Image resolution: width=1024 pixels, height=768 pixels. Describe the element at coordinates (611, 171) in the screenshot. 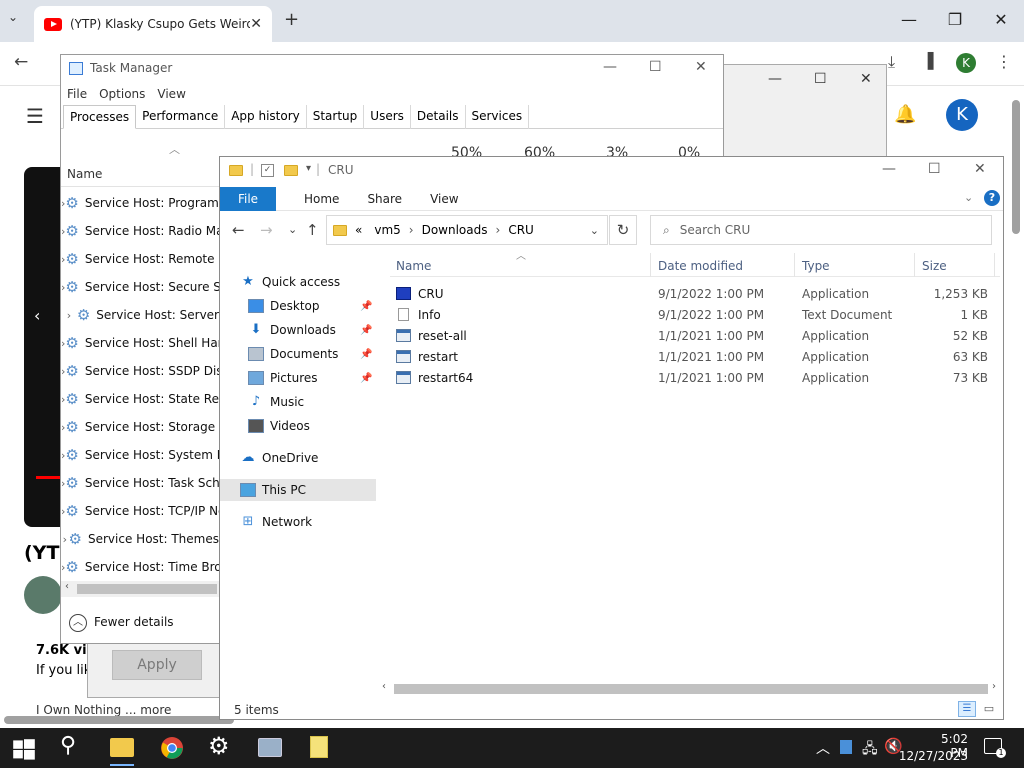

I see `explorer-titlebar: | ✓ ▾ | CRU — ☐ ✕` at that location.